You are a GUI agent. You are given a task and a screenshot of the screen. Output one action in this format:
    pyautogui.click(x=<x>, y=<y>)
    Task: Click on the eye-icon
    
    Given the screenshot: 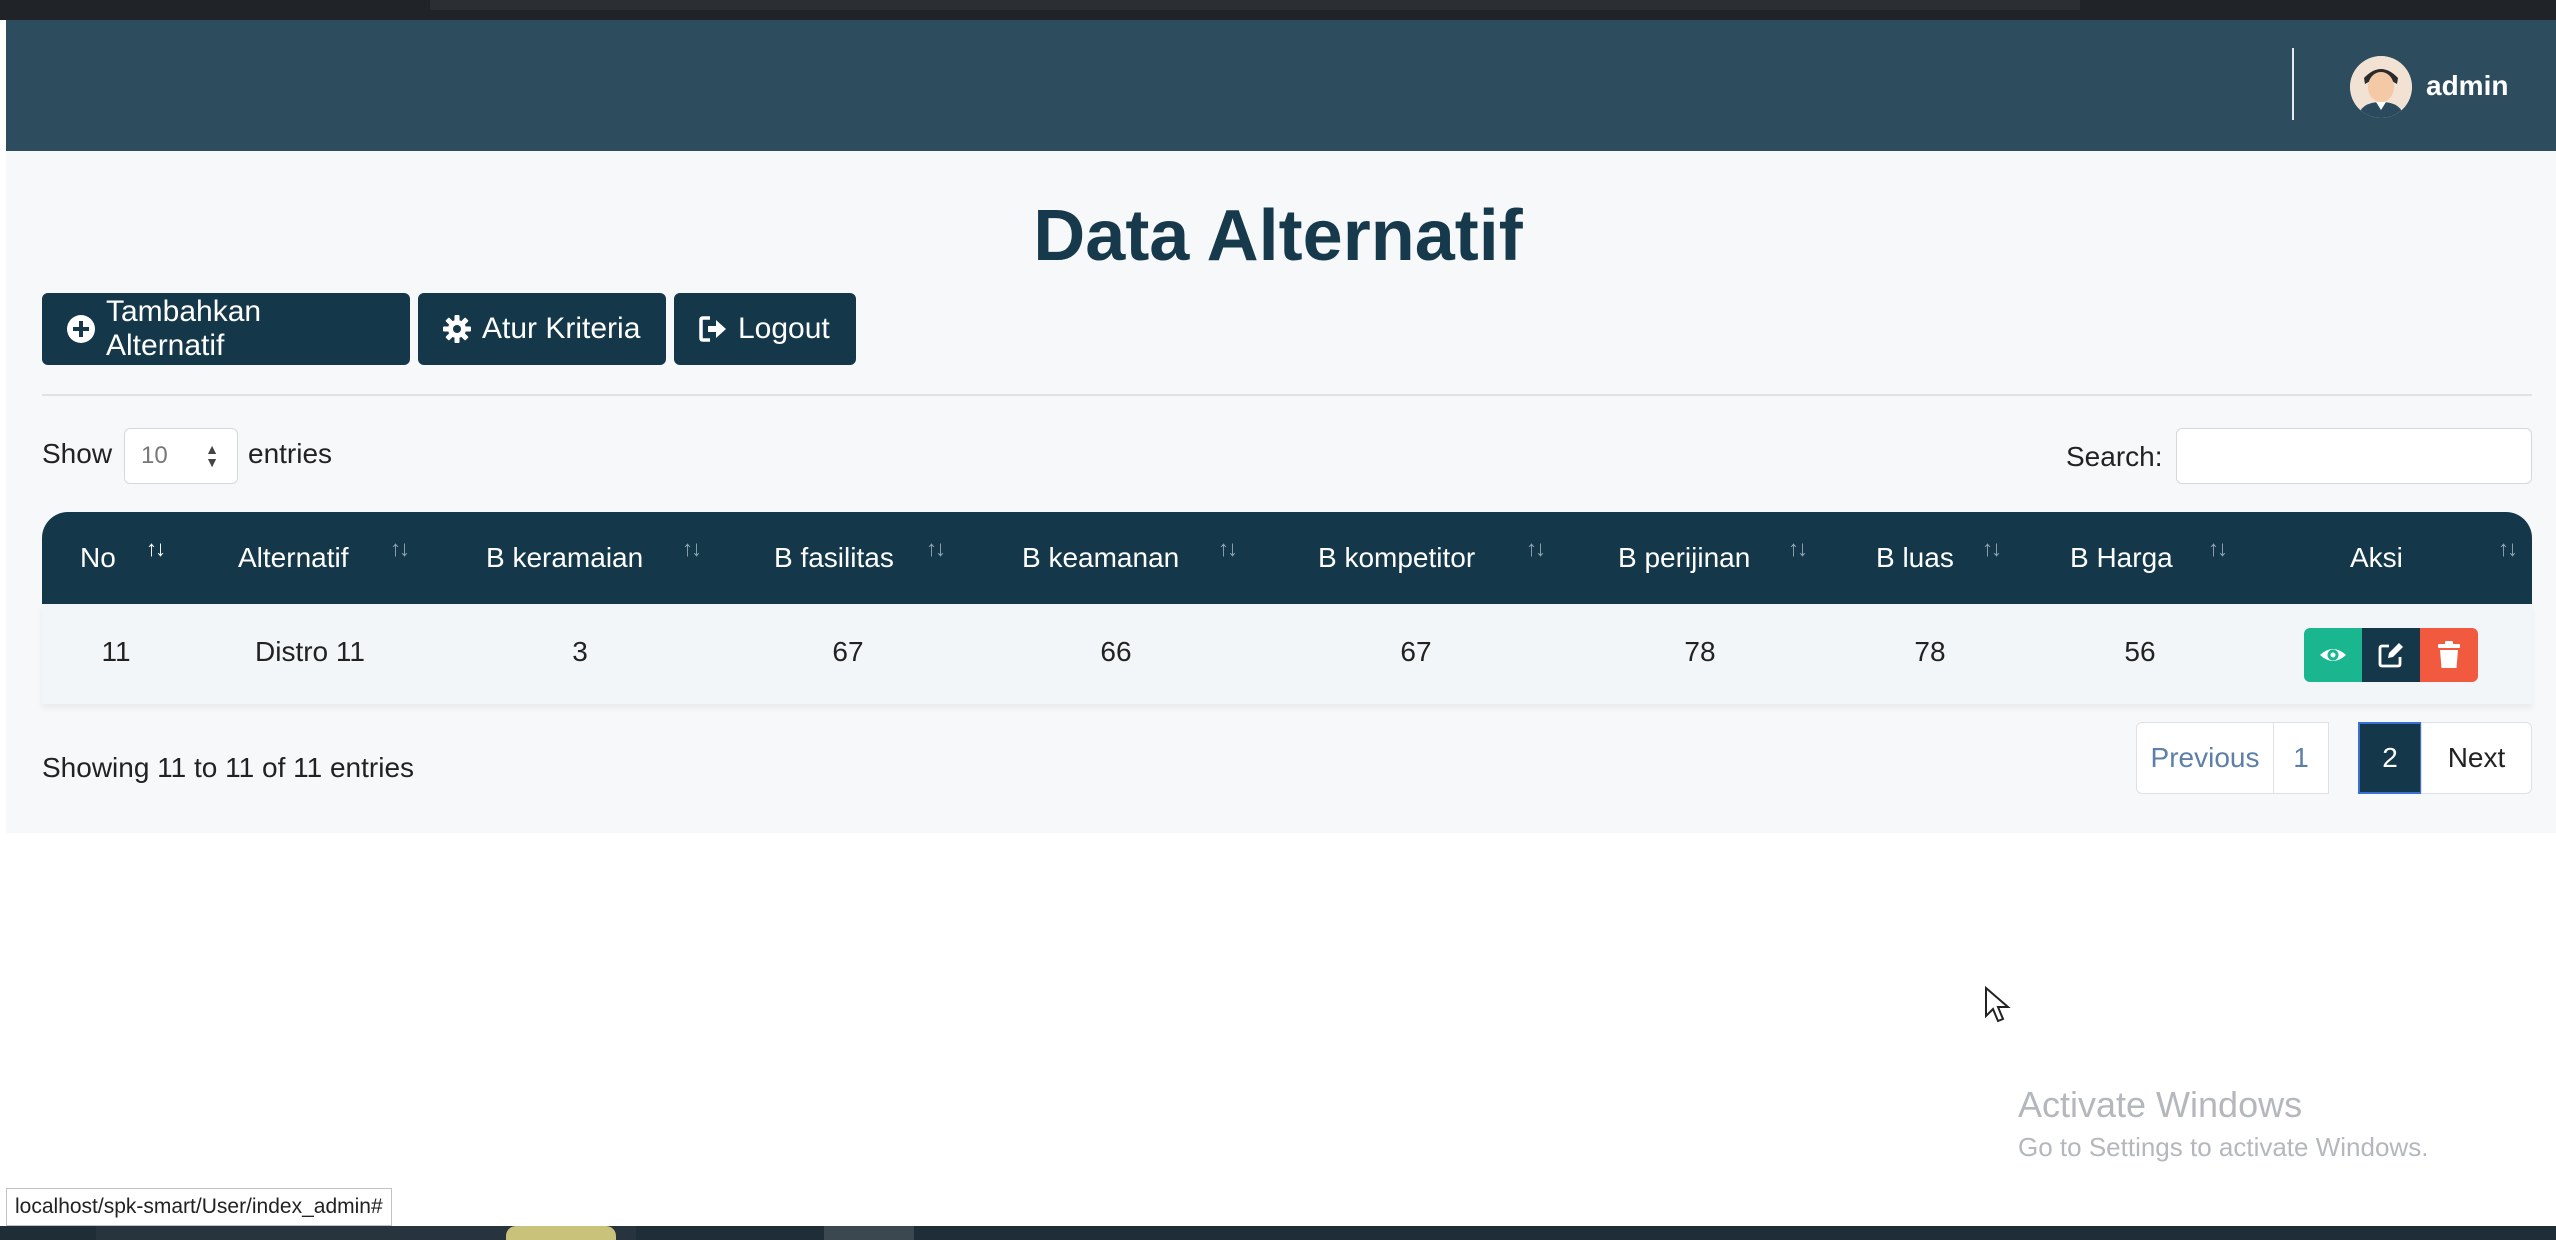 What is the action you would take?
    pyautogui.click(x=2333, y=655)
    